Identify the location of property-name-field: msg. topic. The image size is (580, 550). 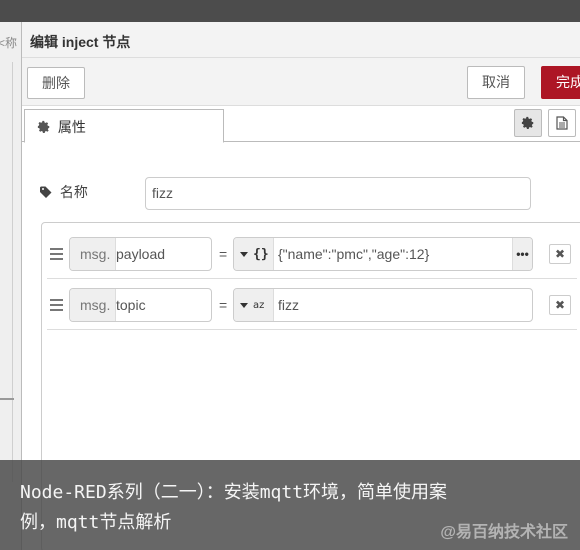
(140, 305).